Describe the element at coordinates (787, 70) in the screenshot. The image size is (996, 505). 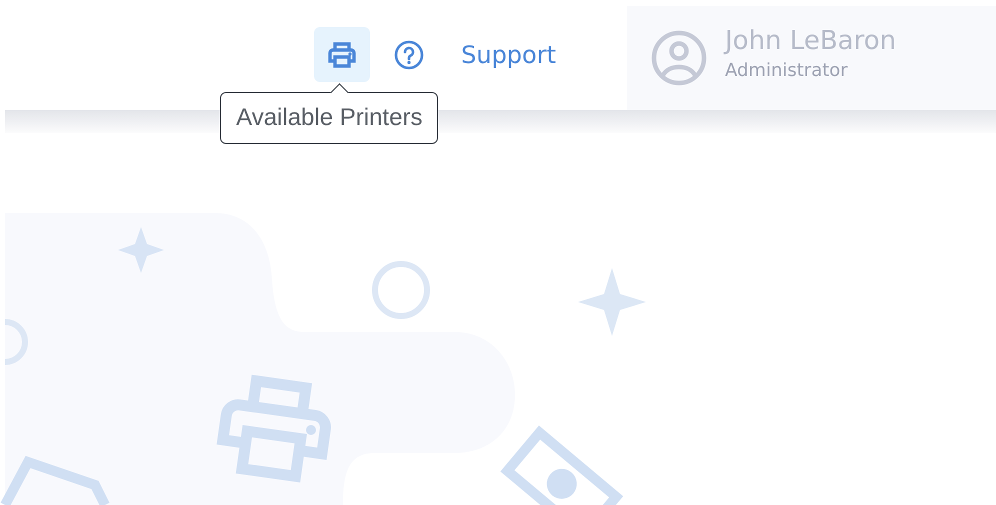
I see `user-role: Administrator` at that location.